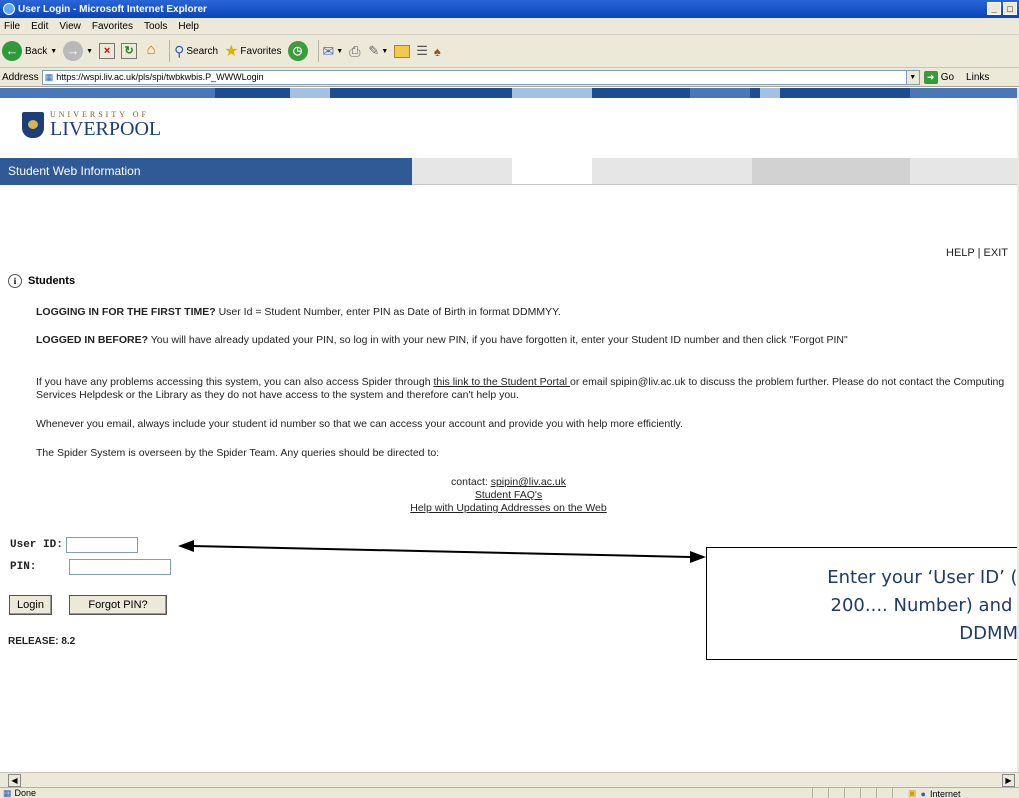 The height and width of the screenshot is (798, 1019). I want to click on nav-title: Student Web Information, so click(206, 171).